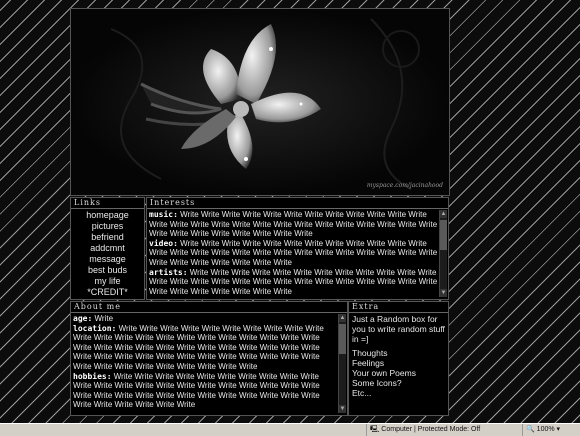 The image size is (580, 436). What do you see at coordinates (107, 292) in the screenshot?
I see `link-credit: *CREDIT*` at bounding box center [107, 292].